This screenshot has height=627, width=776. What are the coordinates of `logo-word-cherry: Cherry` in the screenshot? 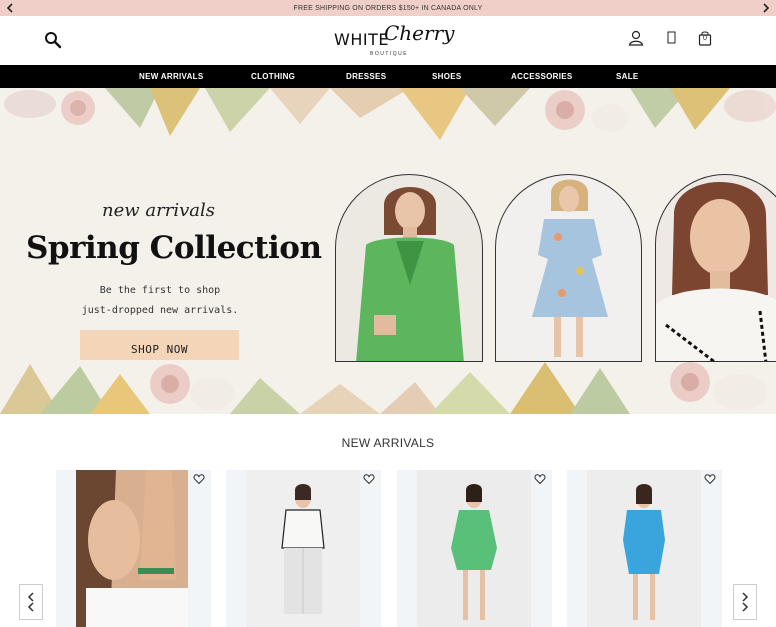 It's located at (419, 33).